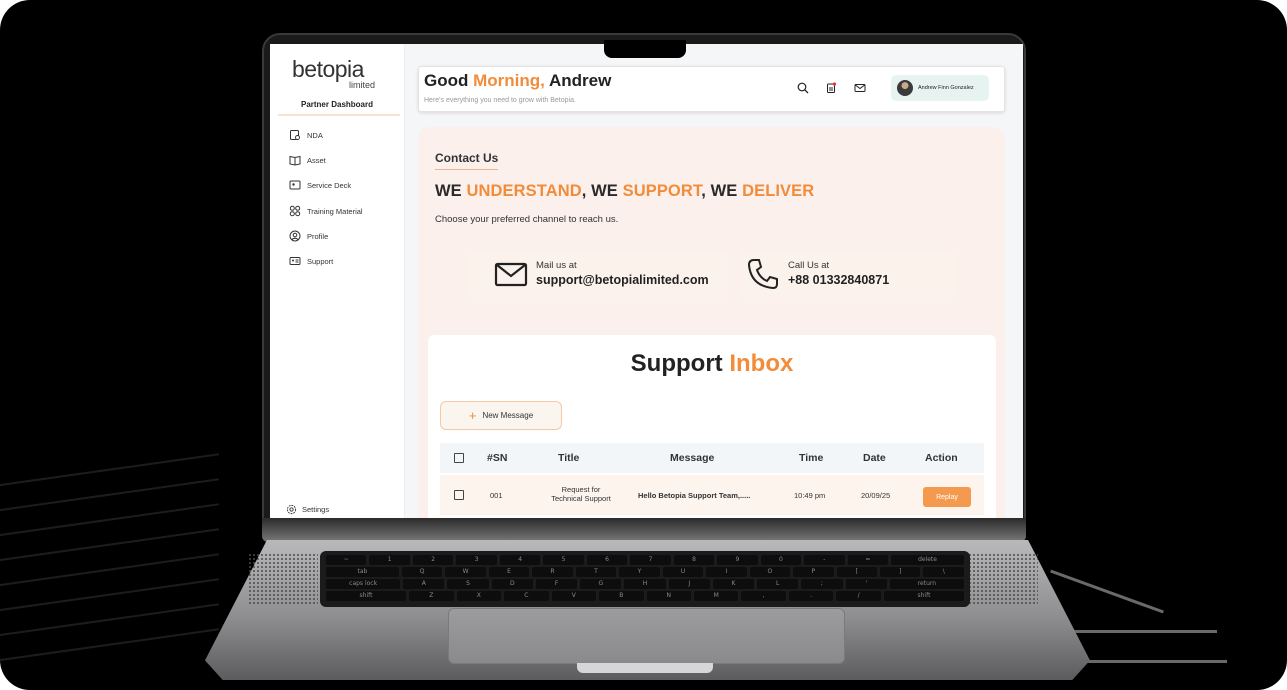 Image resolution: width=1287 pixels, height=690 pixels. Describe the element at coordinates (809, 265) in the screenshot. I see `call-label: Call Us at` at that location.